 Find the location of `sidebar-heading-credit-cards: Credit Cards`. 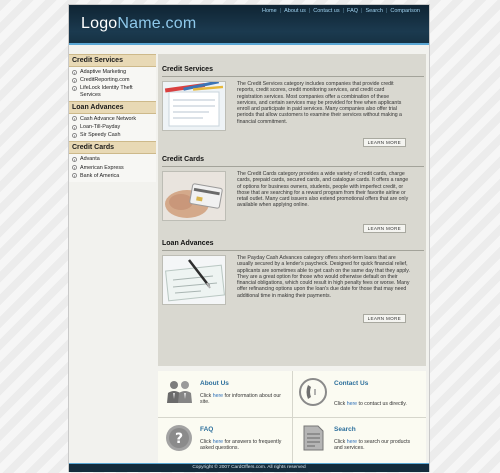

sidebar-heading-credit-cards: Credit Cards is located at coordinates (112, 148).